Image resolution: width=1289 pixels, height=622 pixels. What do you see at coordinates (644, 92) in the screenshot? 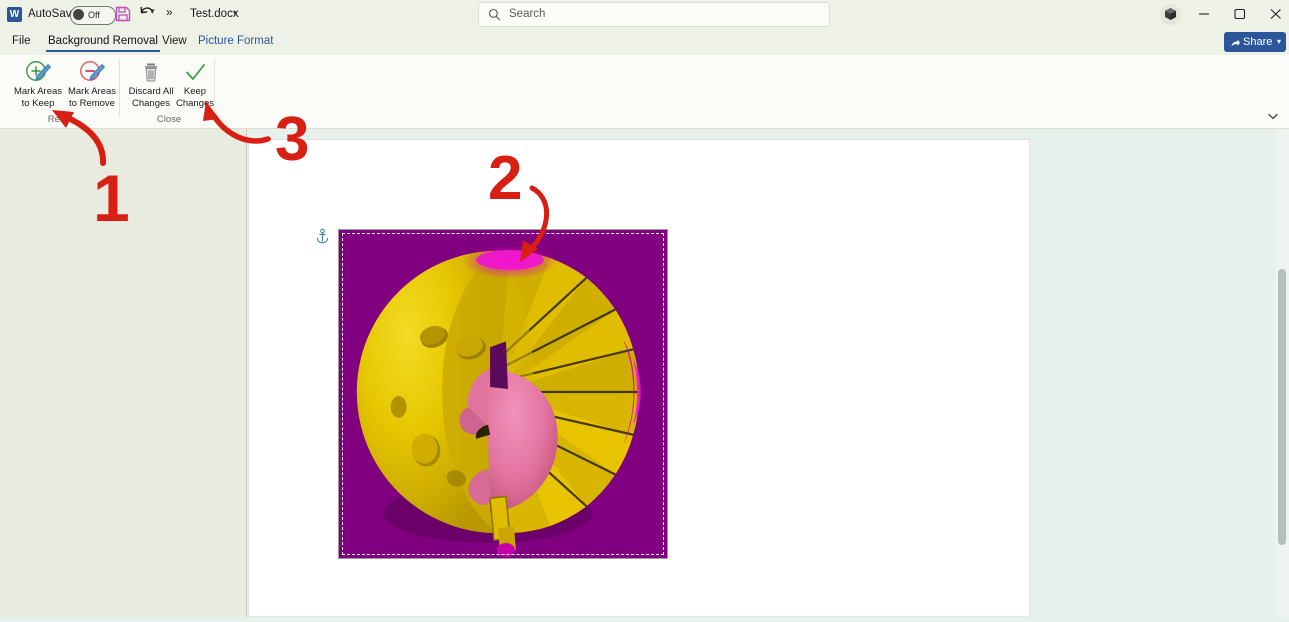
I see `ribbon: Mark Areas to Keep Mark Areas to Remove` at bounding box center [644, 92].